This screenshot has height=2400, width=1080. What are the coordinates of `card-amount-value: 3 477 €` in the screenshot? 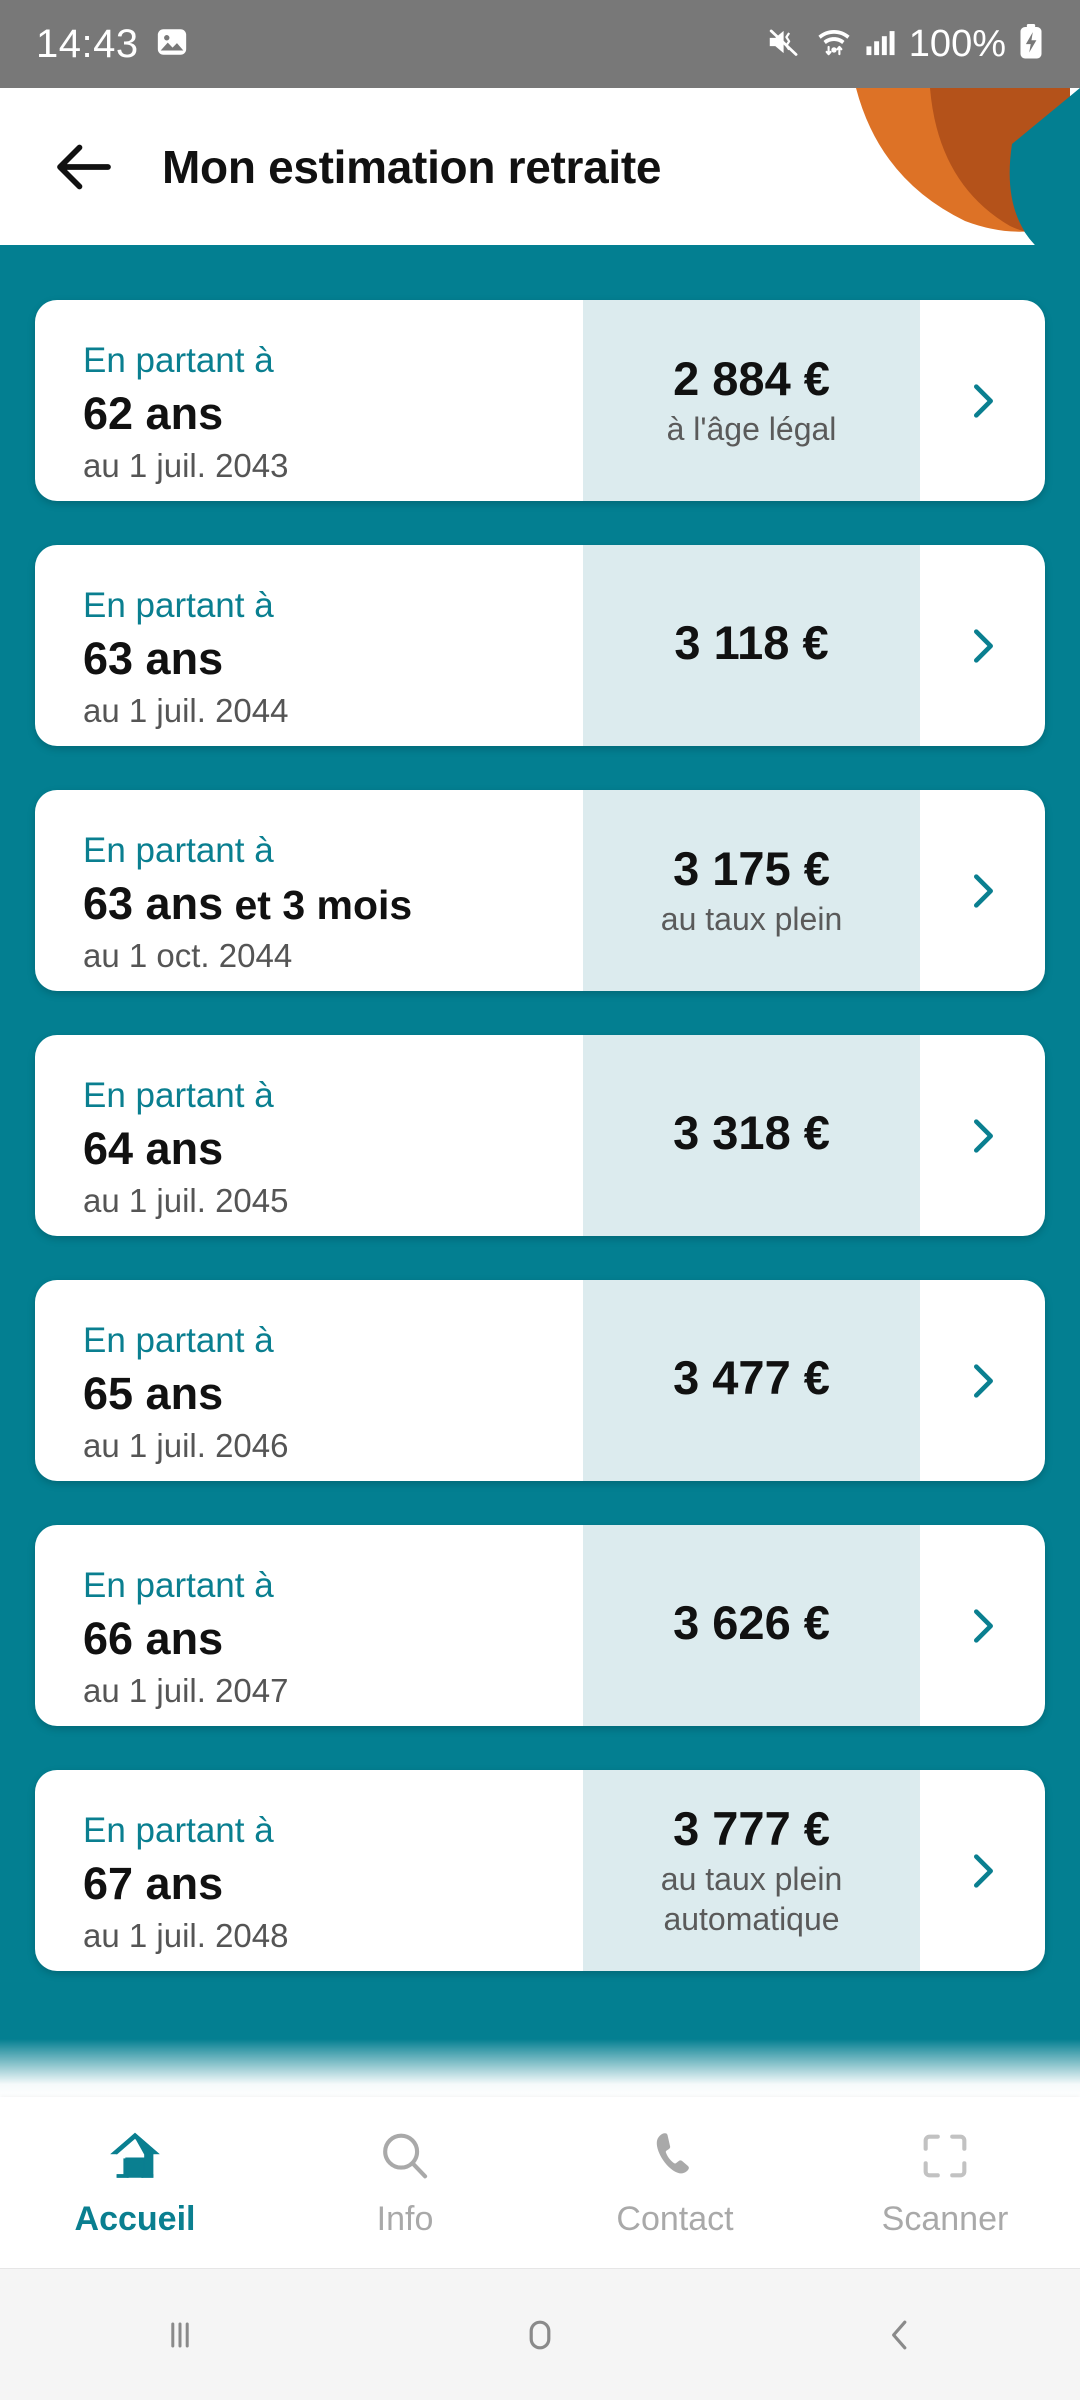 It's located at (751, 1378).